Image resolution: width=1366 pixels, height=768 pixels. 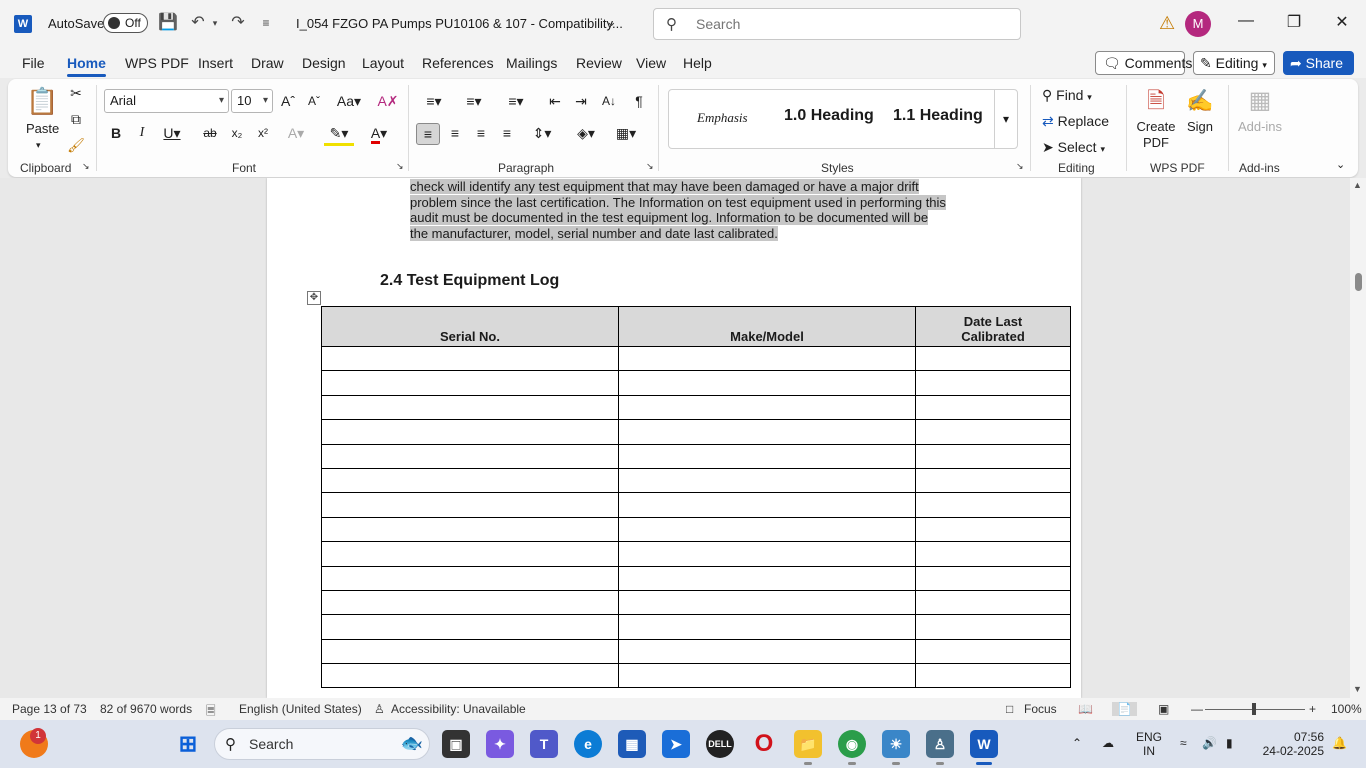 I want to click on notifications-icon: 🔔, so click(x=1339, y=743).